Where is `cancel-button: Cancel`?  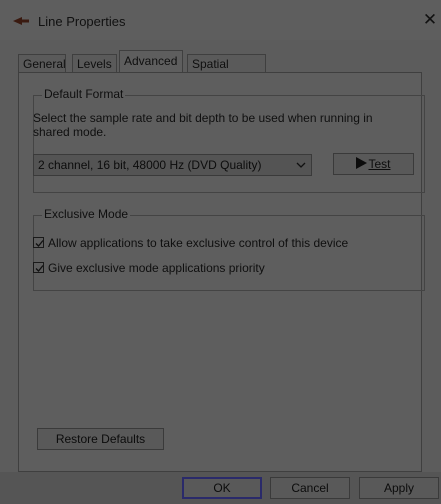 cancel-button: Cancel is located at coordinates (310, 488).